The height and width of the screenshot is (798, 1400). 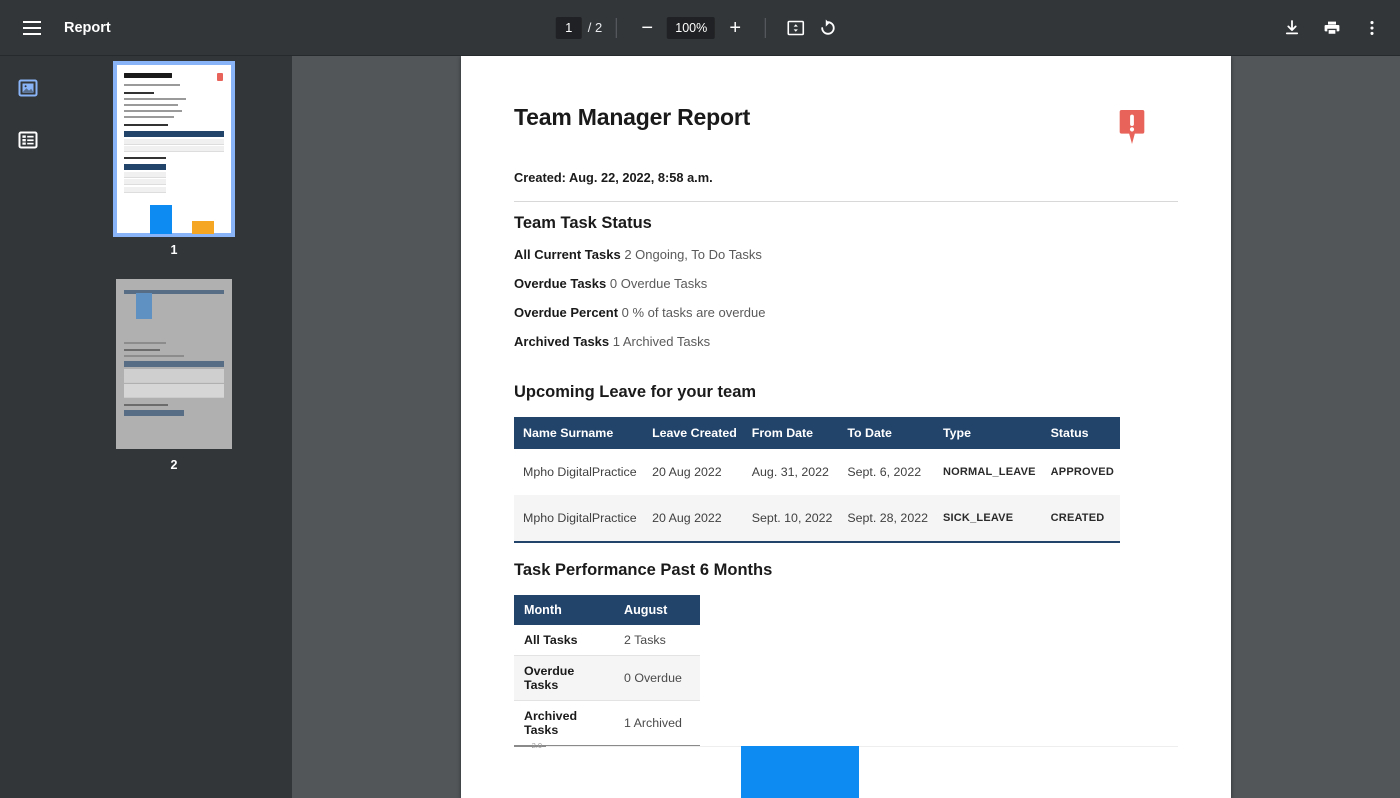 What do you see at coordinates (174, 217) in the screenshot?
I see `mini-bar-chart` at bounding box center [174, 217].